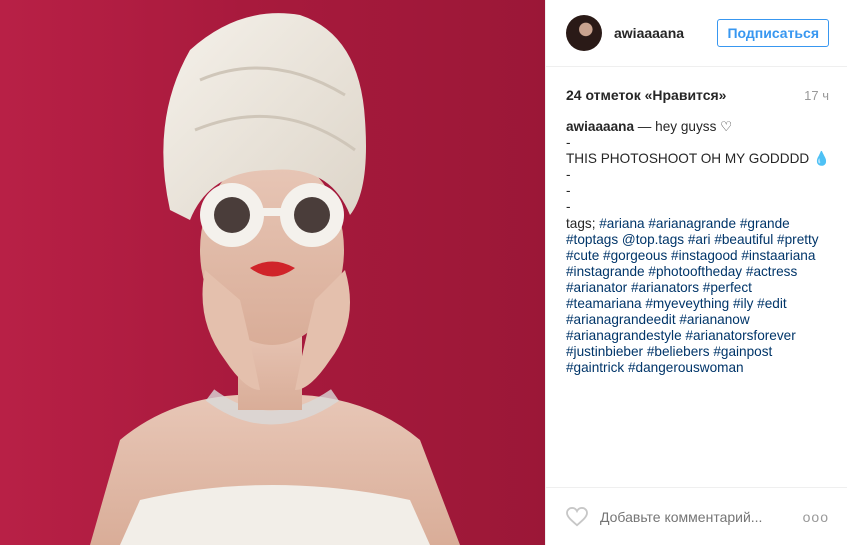 This screenshot has height=545, width=847. I want to click on comment-bar: ooo, so click(696, 516).